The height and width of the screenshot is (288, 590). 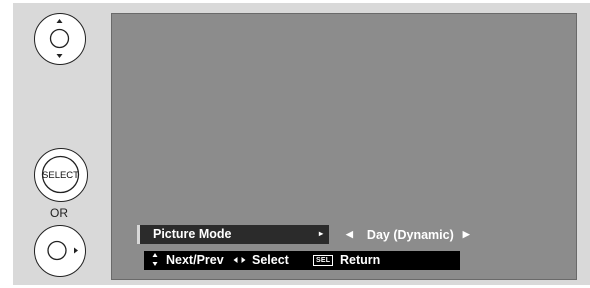 What do you see at coordinates (60, 39) in the screenshot?
I see `up-down-button-icon` at bounding box center [60, 39].